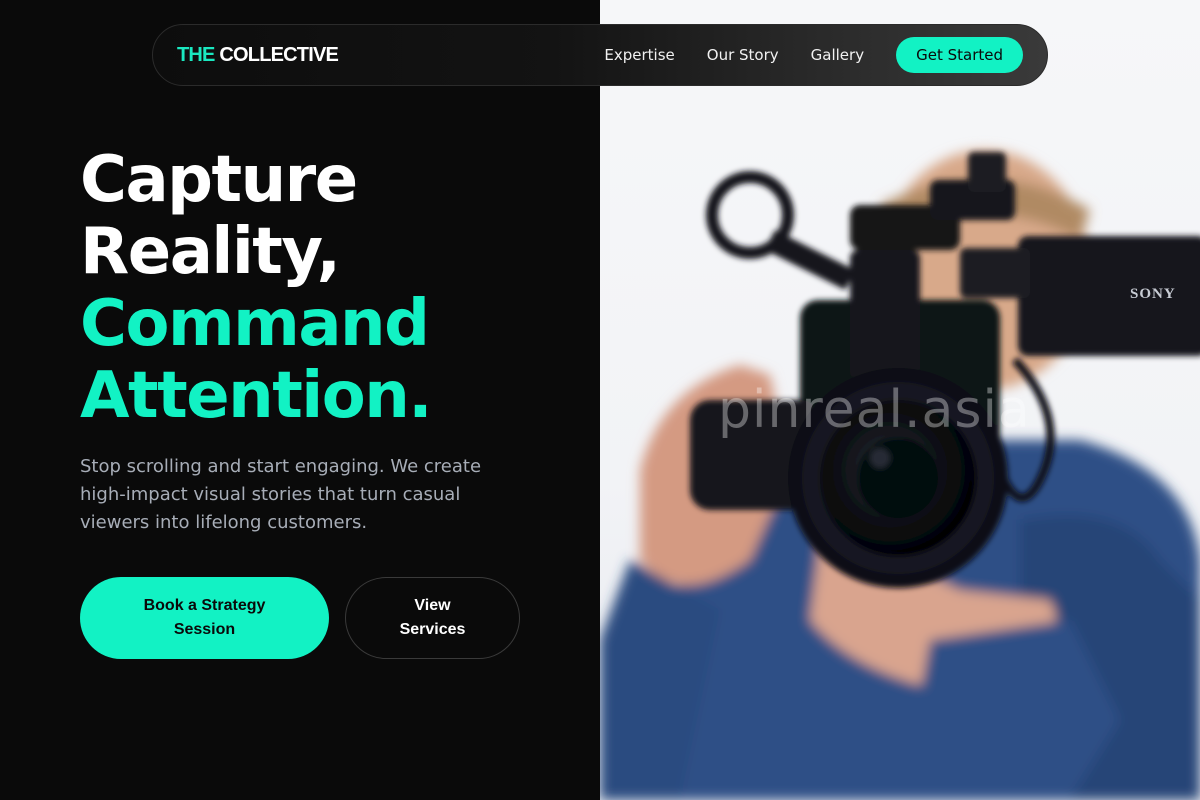 This screenshot has width=1200, height=800. What do you see at coordinates (432, 618) in the screenshot?
I see `view-services-button: View Services` at bounding box center [432, 618].